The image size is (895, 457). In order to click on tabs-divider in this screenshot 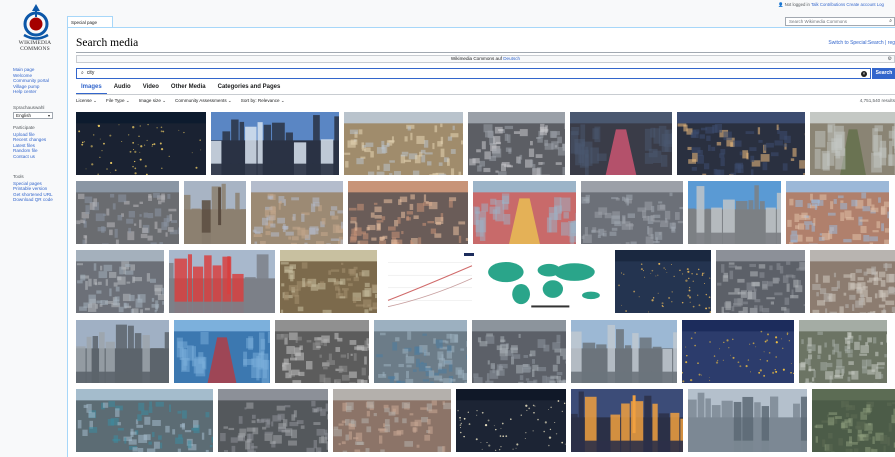, I will do `click(485, 94)`.